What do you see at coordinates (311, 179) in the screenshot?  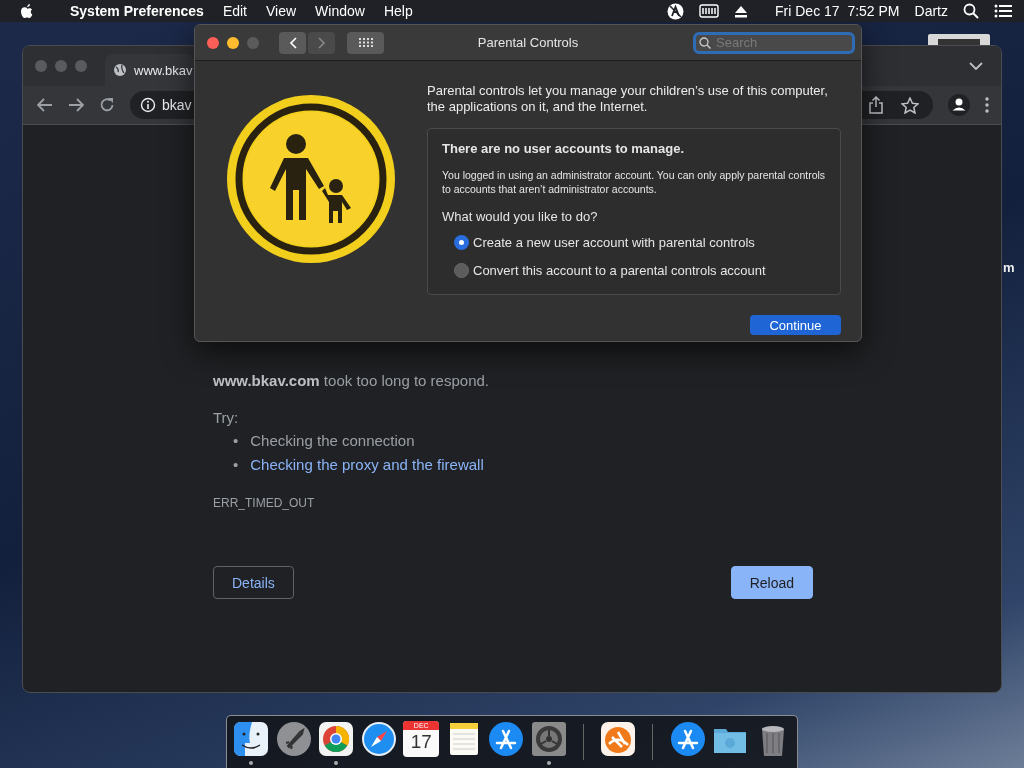 I see `parent-and-child-icon` at bounding box center [311, 179].